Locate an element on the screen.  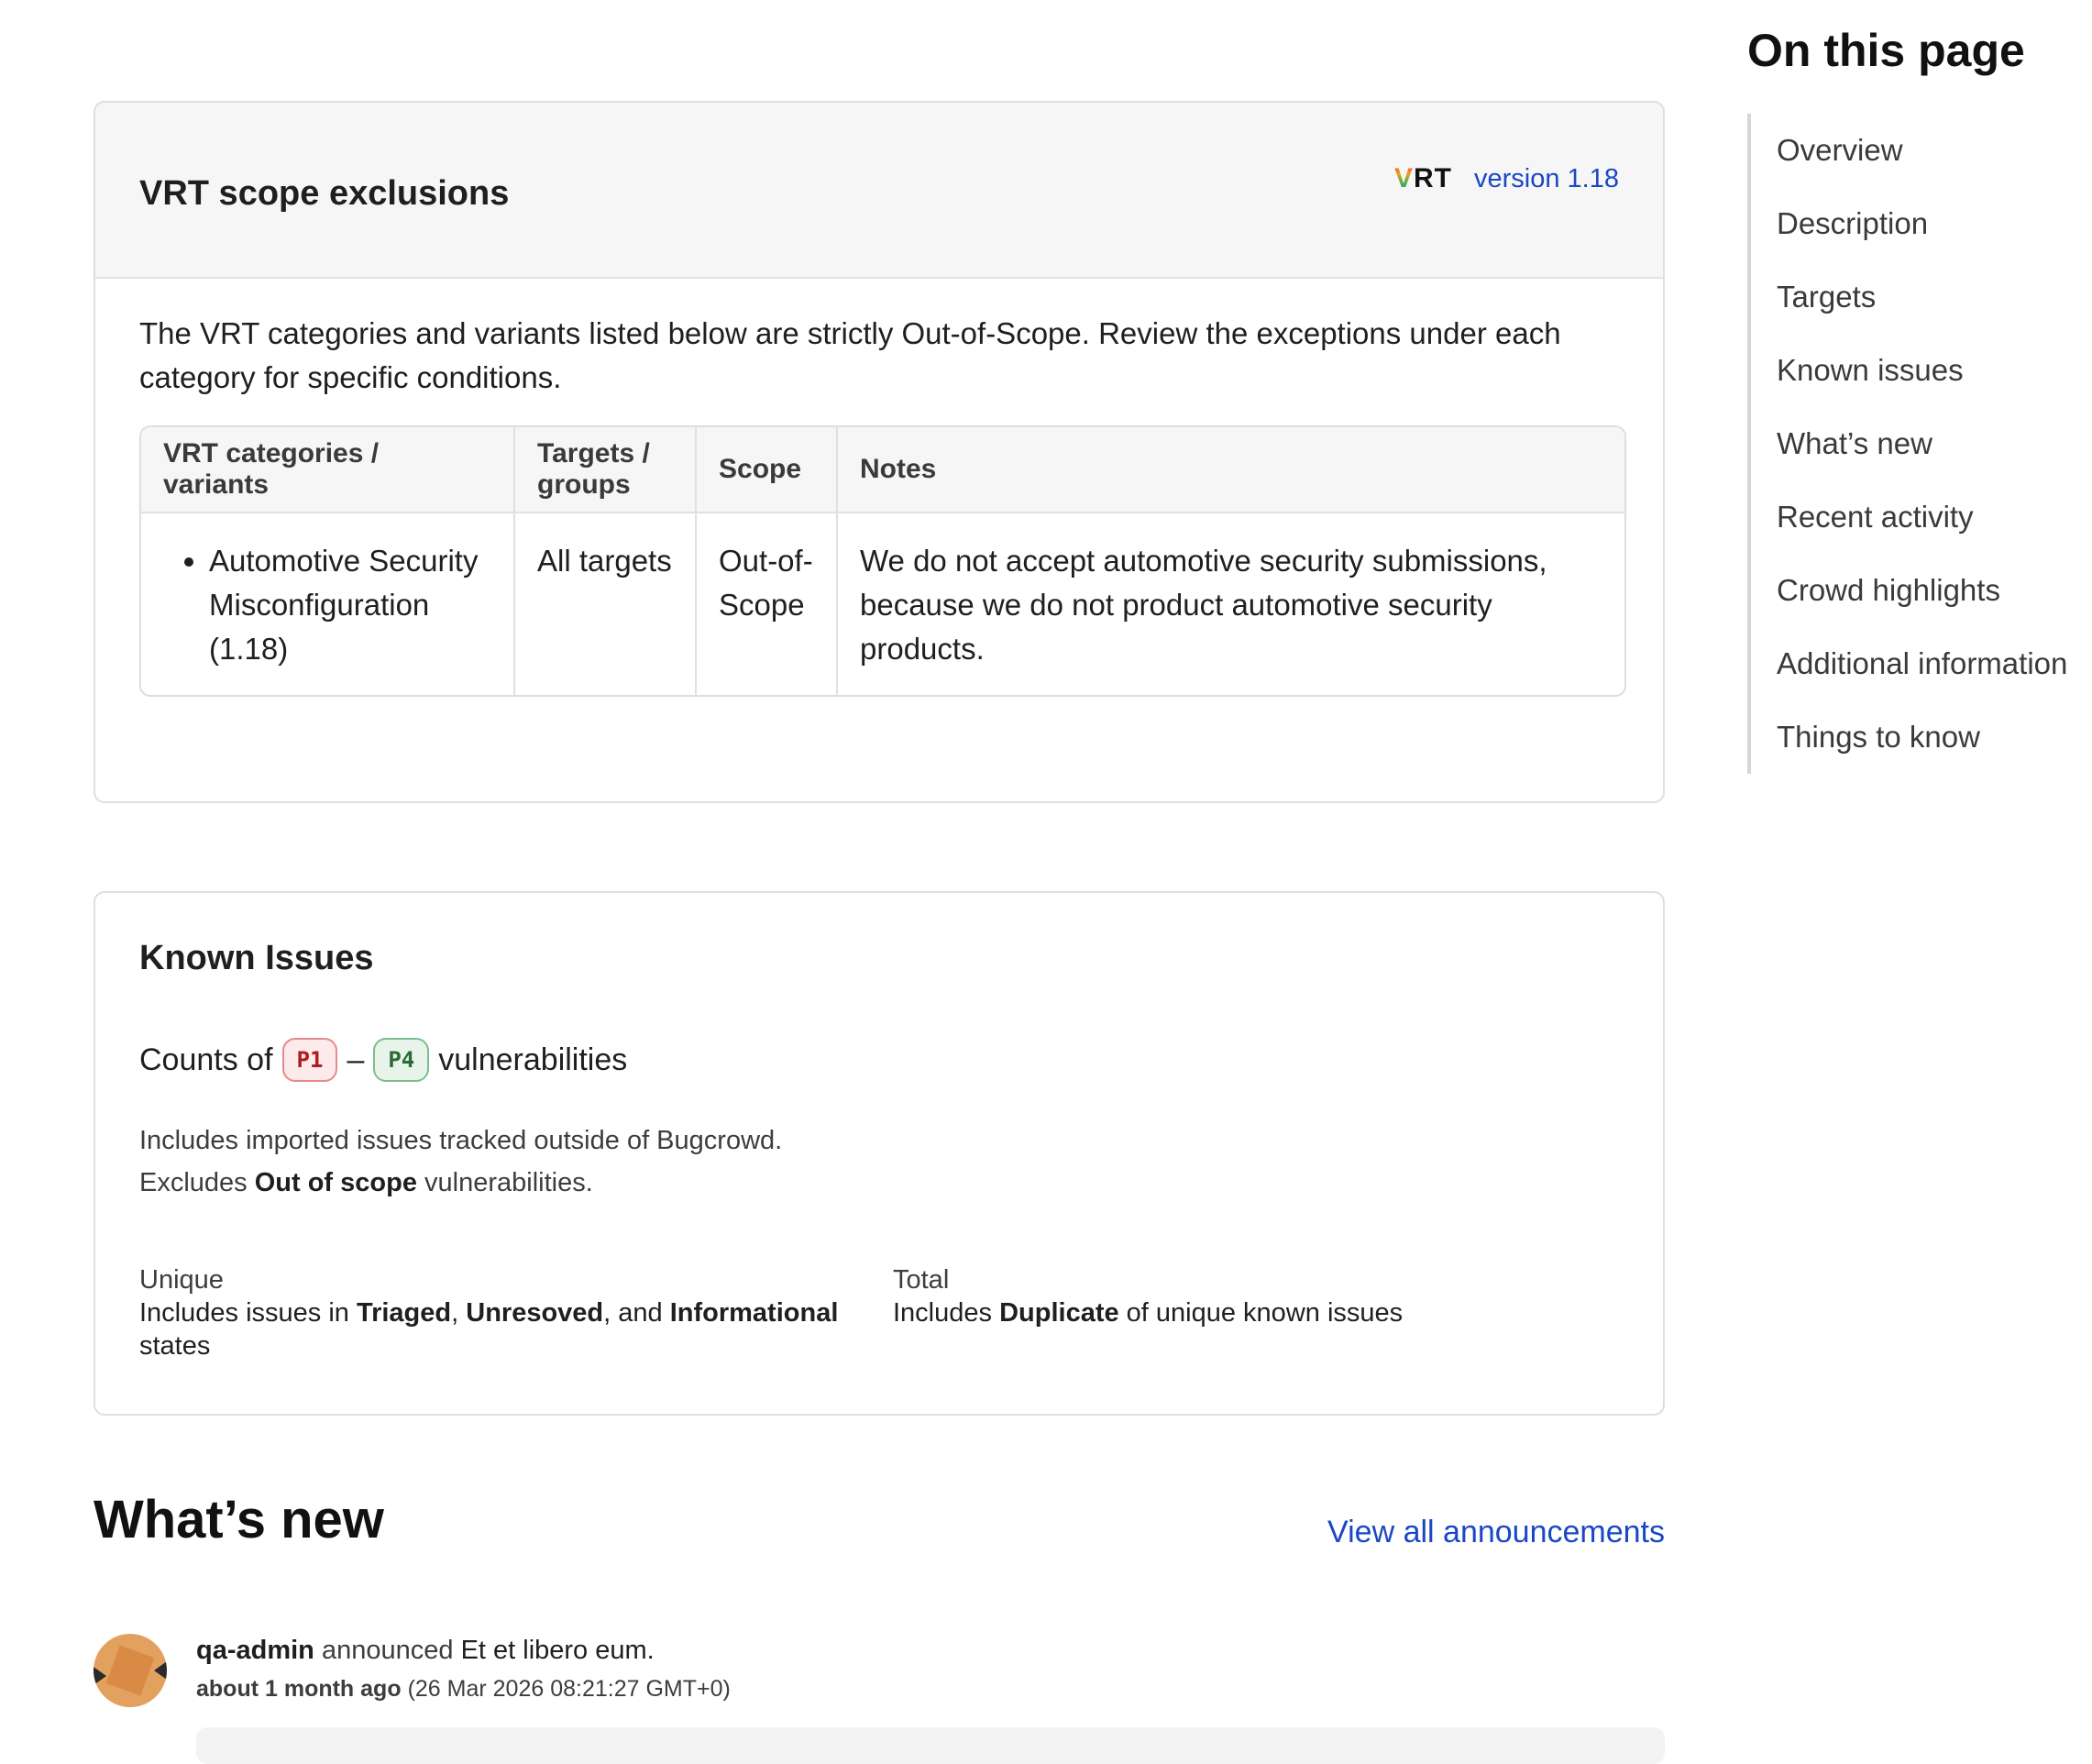
toc-title: On this page is located at coordinates (1886, 50).